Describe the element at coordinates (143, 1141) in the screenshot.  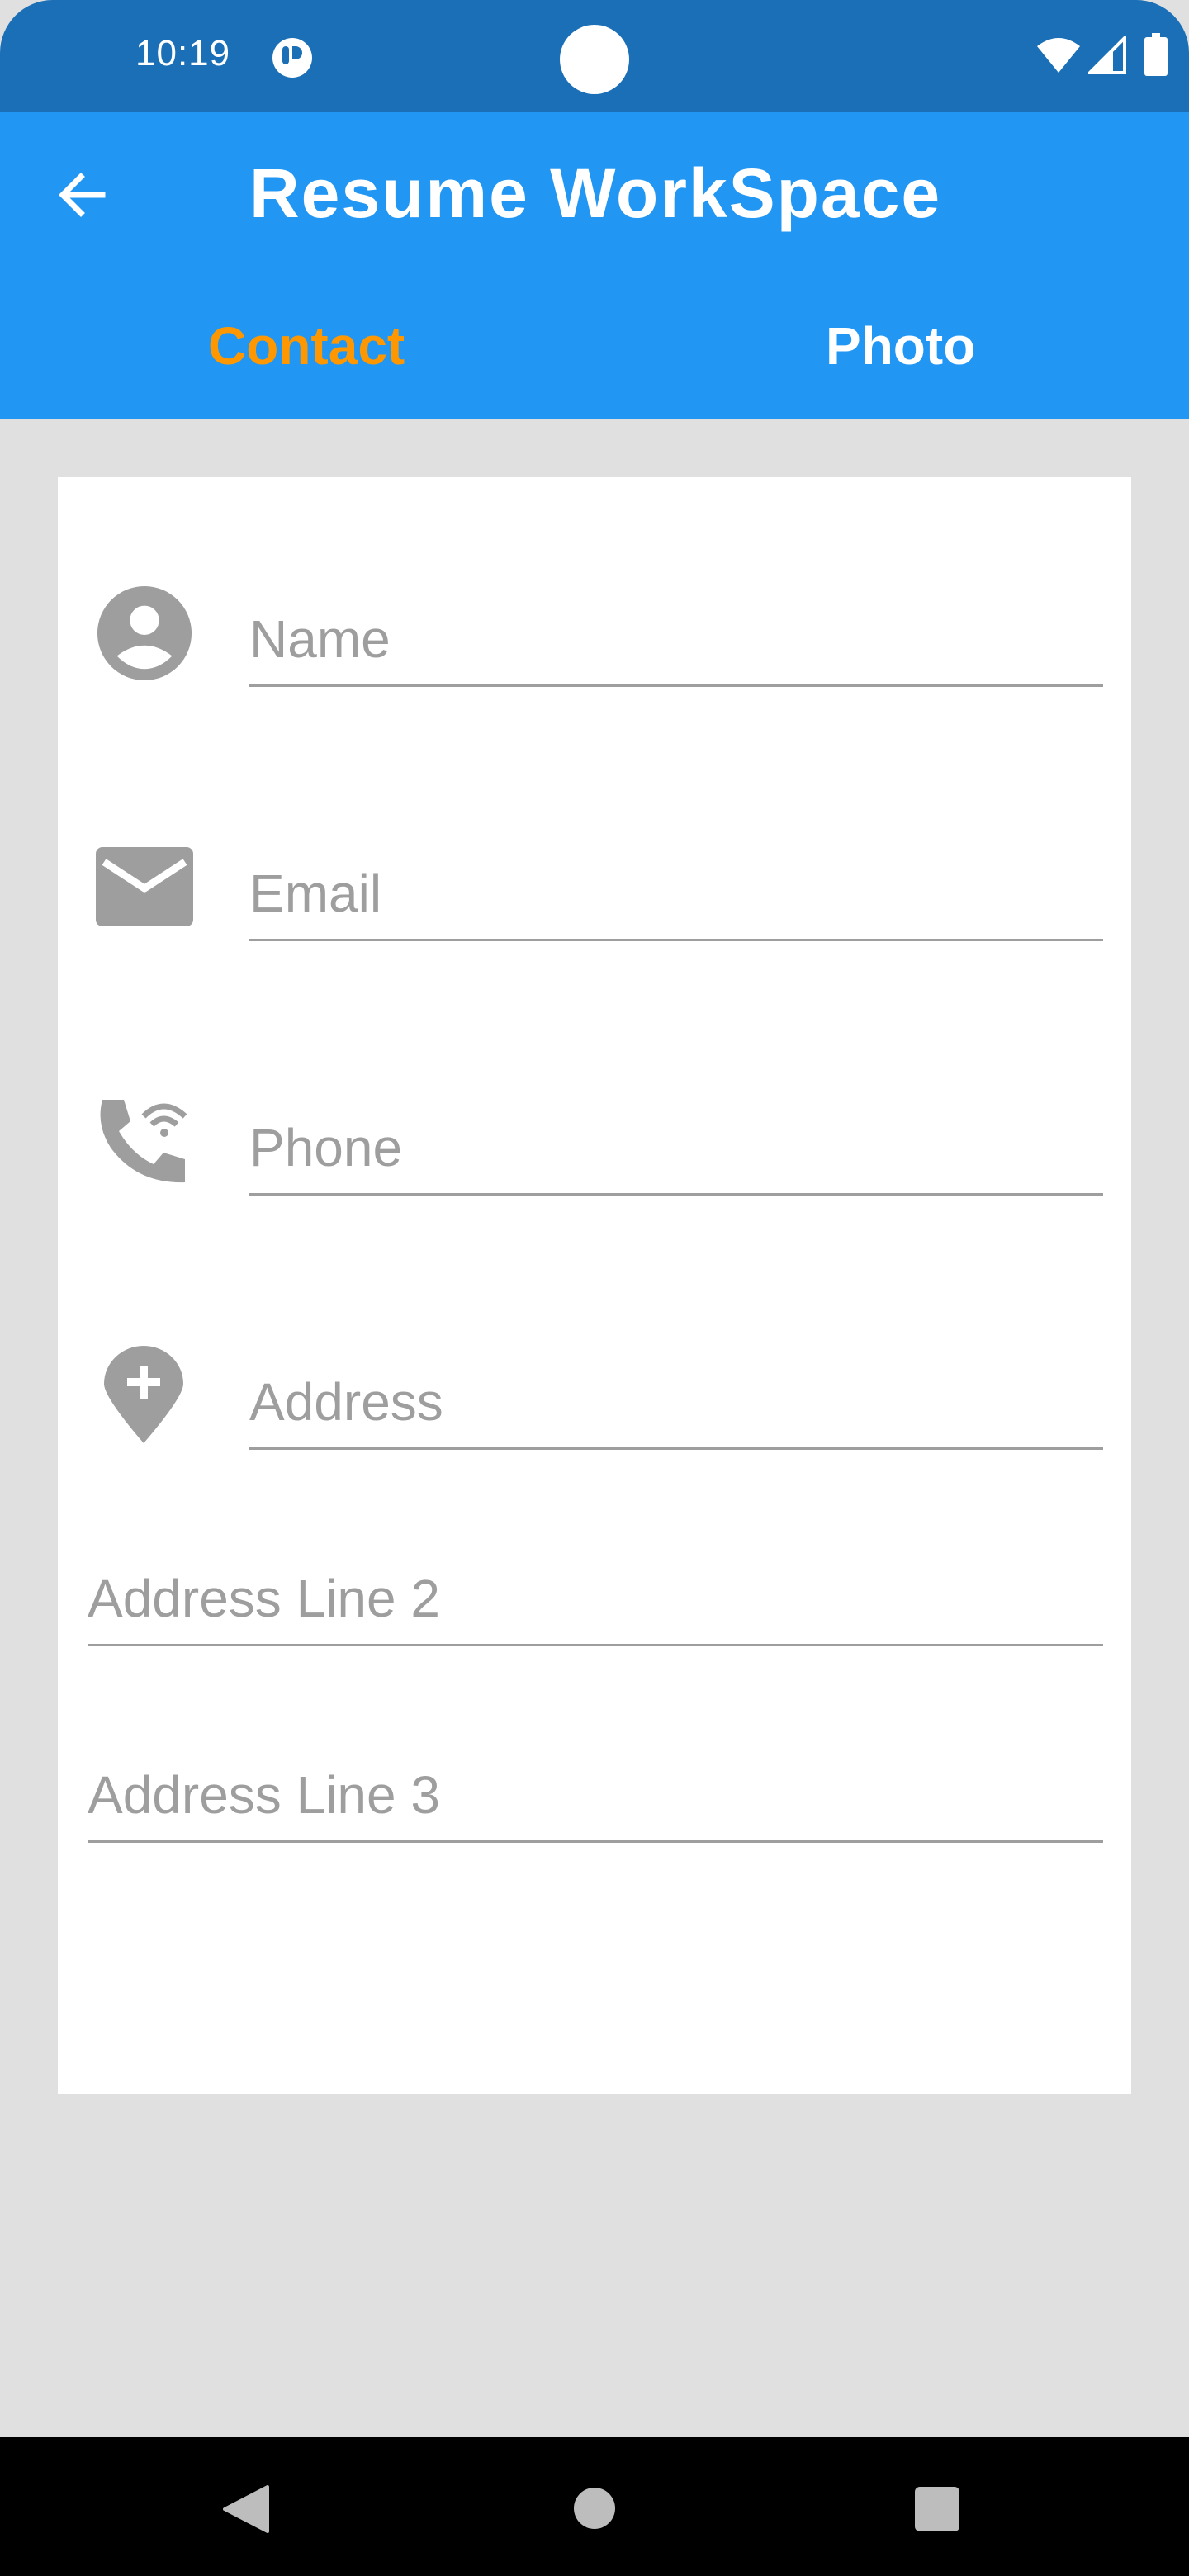
I see `wifi-calling-icon` at that location.